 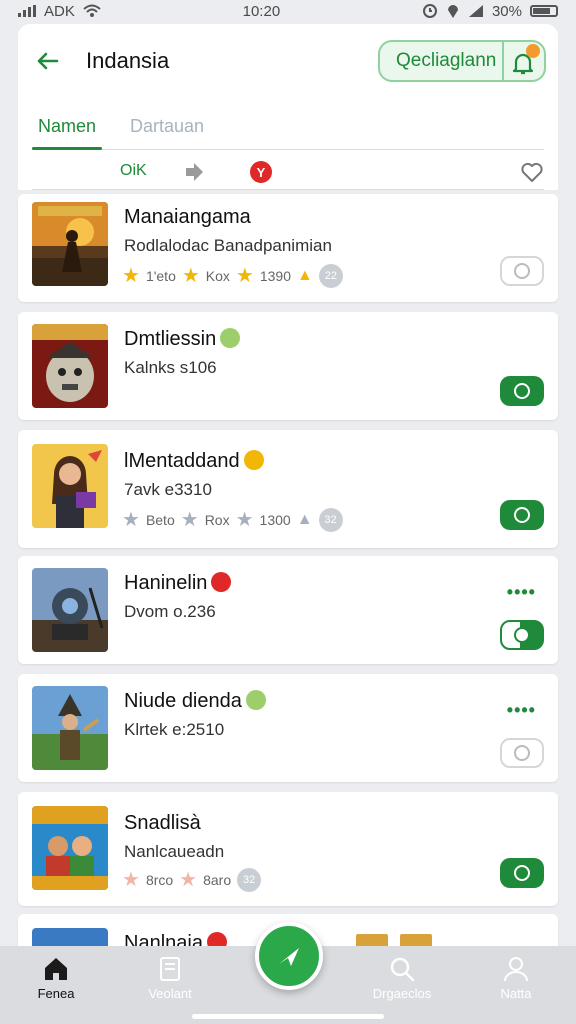 What do you see at coordinates (160, 276) in the screenshot?
I see `meta-value: 1'eto` at bounding box center [160, 276].